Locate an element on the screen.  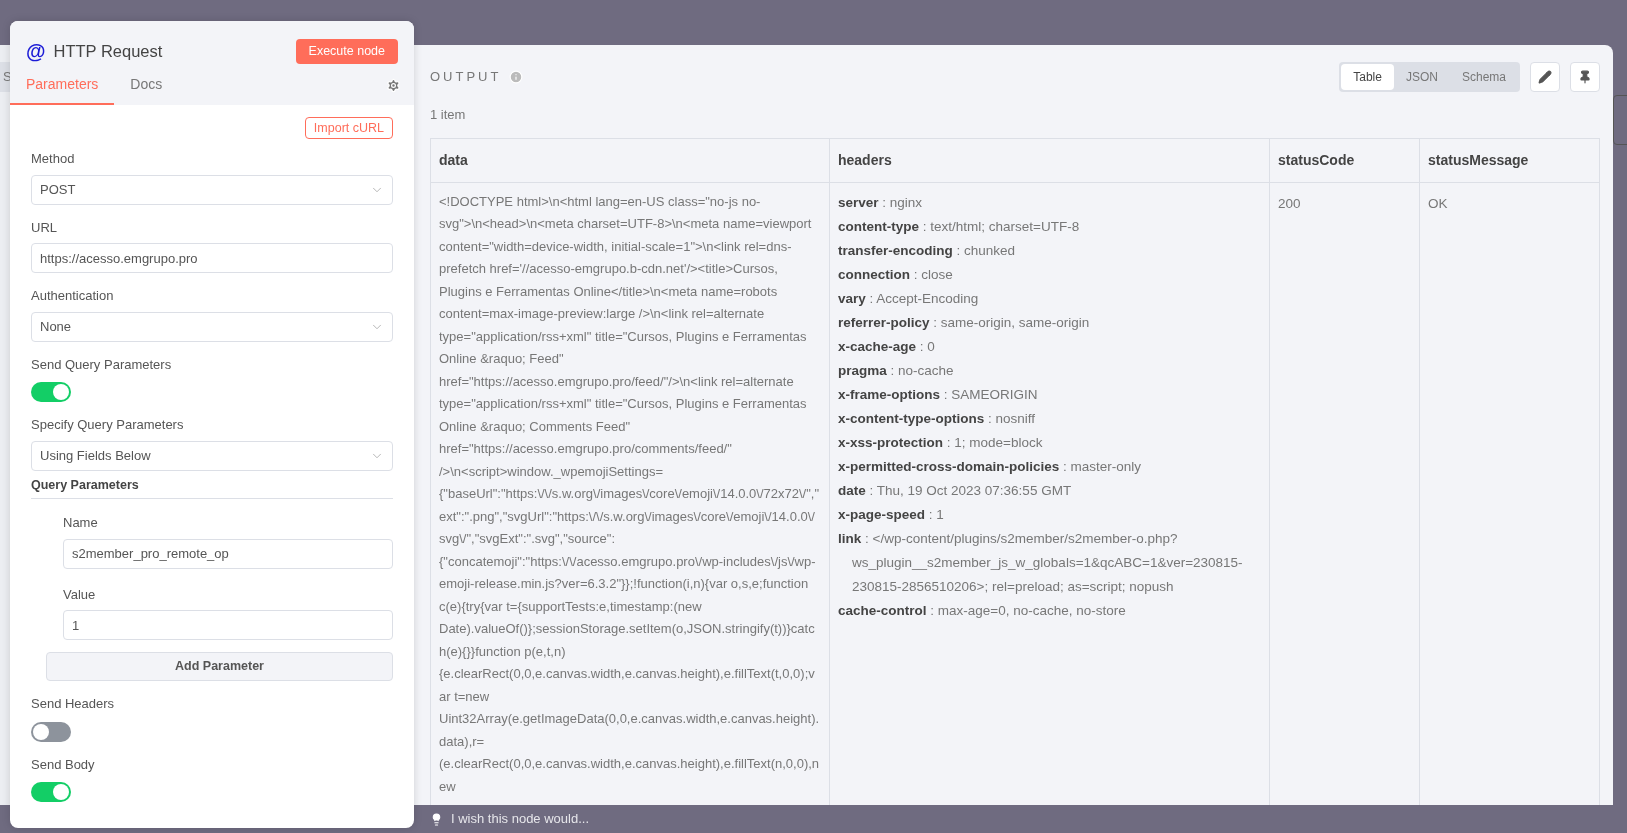
view-tab: JSON is located at coordinates (1421, 77).